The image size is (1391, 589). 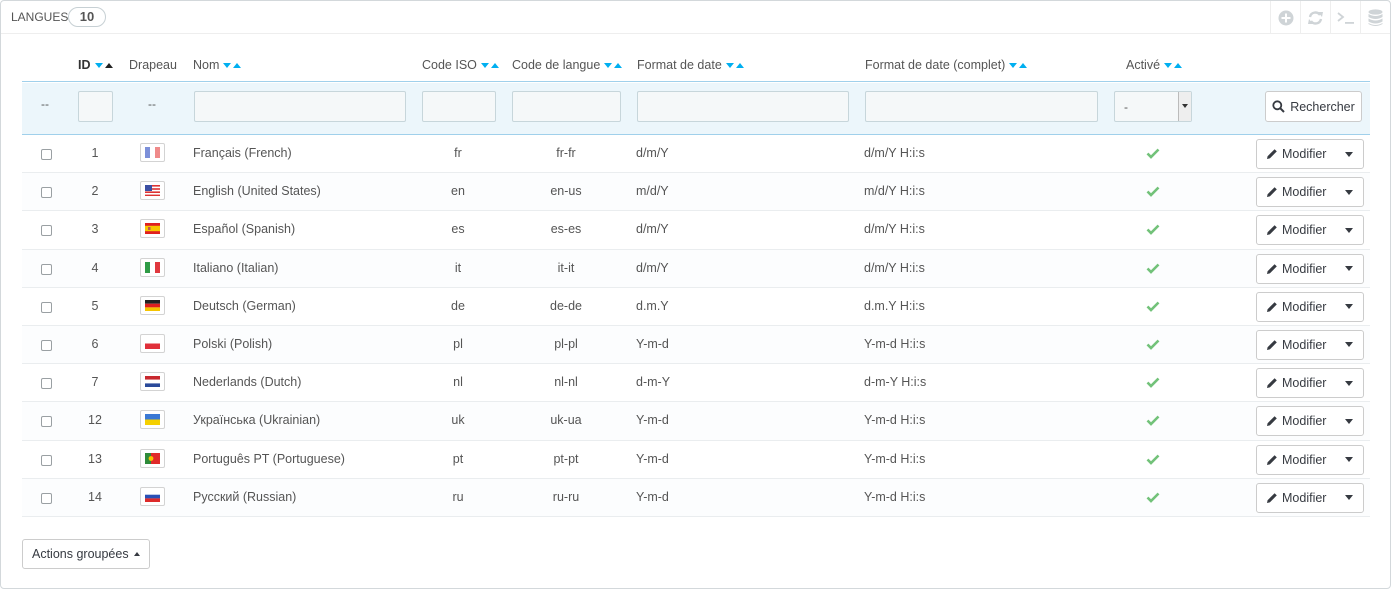 I want to click on add-button, so click(x=1285, y=17).